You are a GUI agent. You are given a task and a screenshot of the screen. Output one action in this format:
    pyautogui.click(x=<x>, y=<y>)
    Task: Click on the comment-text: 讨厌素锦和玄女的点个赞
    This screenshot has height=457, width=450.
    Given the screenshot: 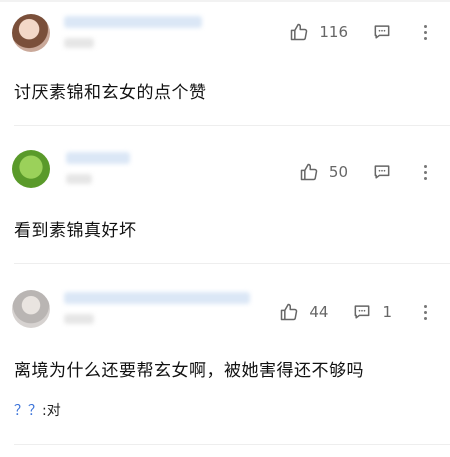 What is the action you would take?
    pyautogui.click(x=110, y=93)
    